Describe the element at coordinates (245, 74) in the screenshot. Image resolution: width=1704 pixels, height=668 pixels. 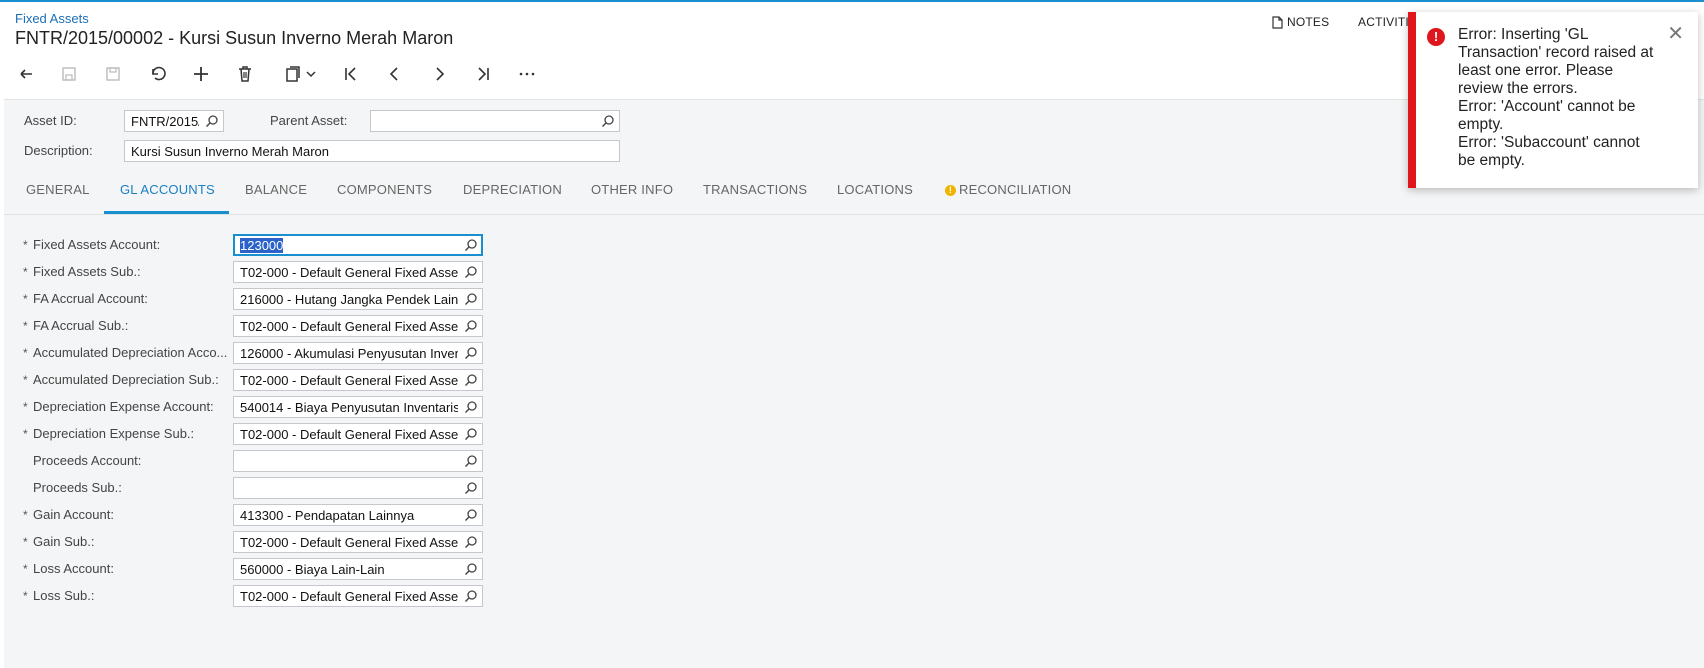
I see `delete-button` at that location.